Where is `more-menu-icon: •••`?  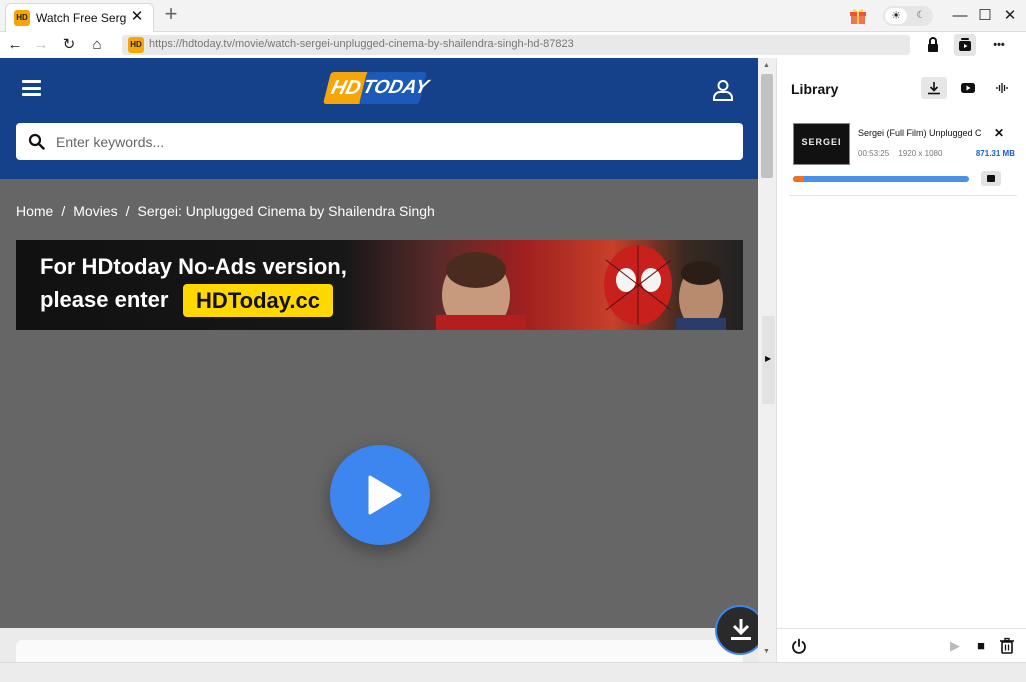
more-menu-icon: ••• is located at coordinates (999, 45).